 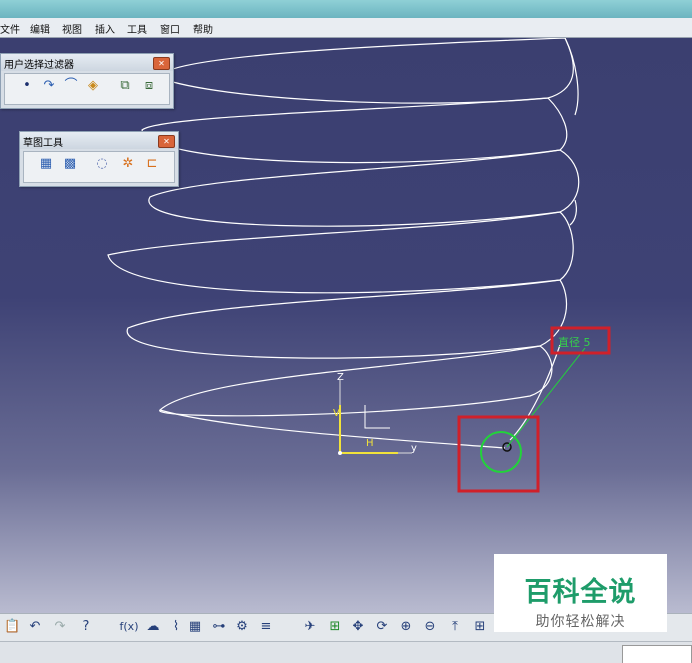 What do you see at coordinates (480, 627) in the screenshot?
I see `multi-view-icon: ⊞` at bounding box center [480, 627].